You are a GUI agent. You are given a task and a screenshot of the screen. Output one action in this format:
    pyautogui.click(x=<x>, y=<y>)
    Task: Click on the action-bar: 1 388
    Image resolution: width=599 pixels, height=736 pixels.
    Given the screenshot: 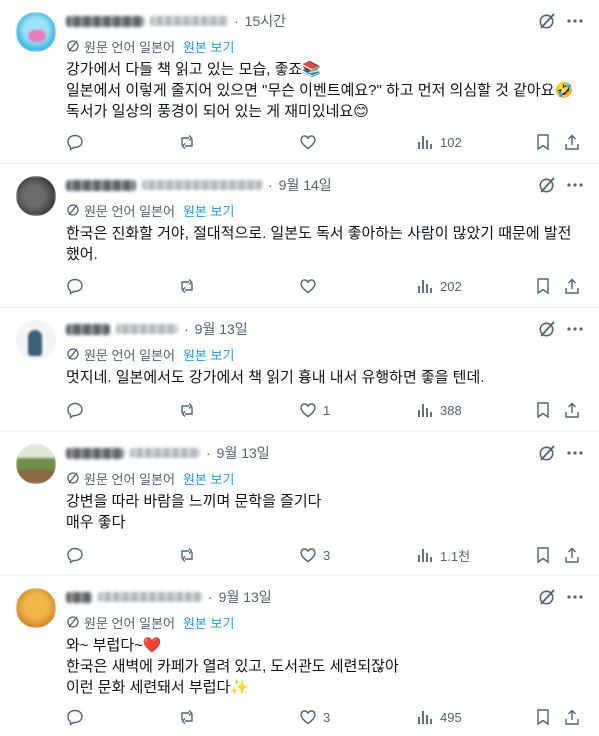 What is the action you would take?
    pyautogui.click(x=327, y=410)
    